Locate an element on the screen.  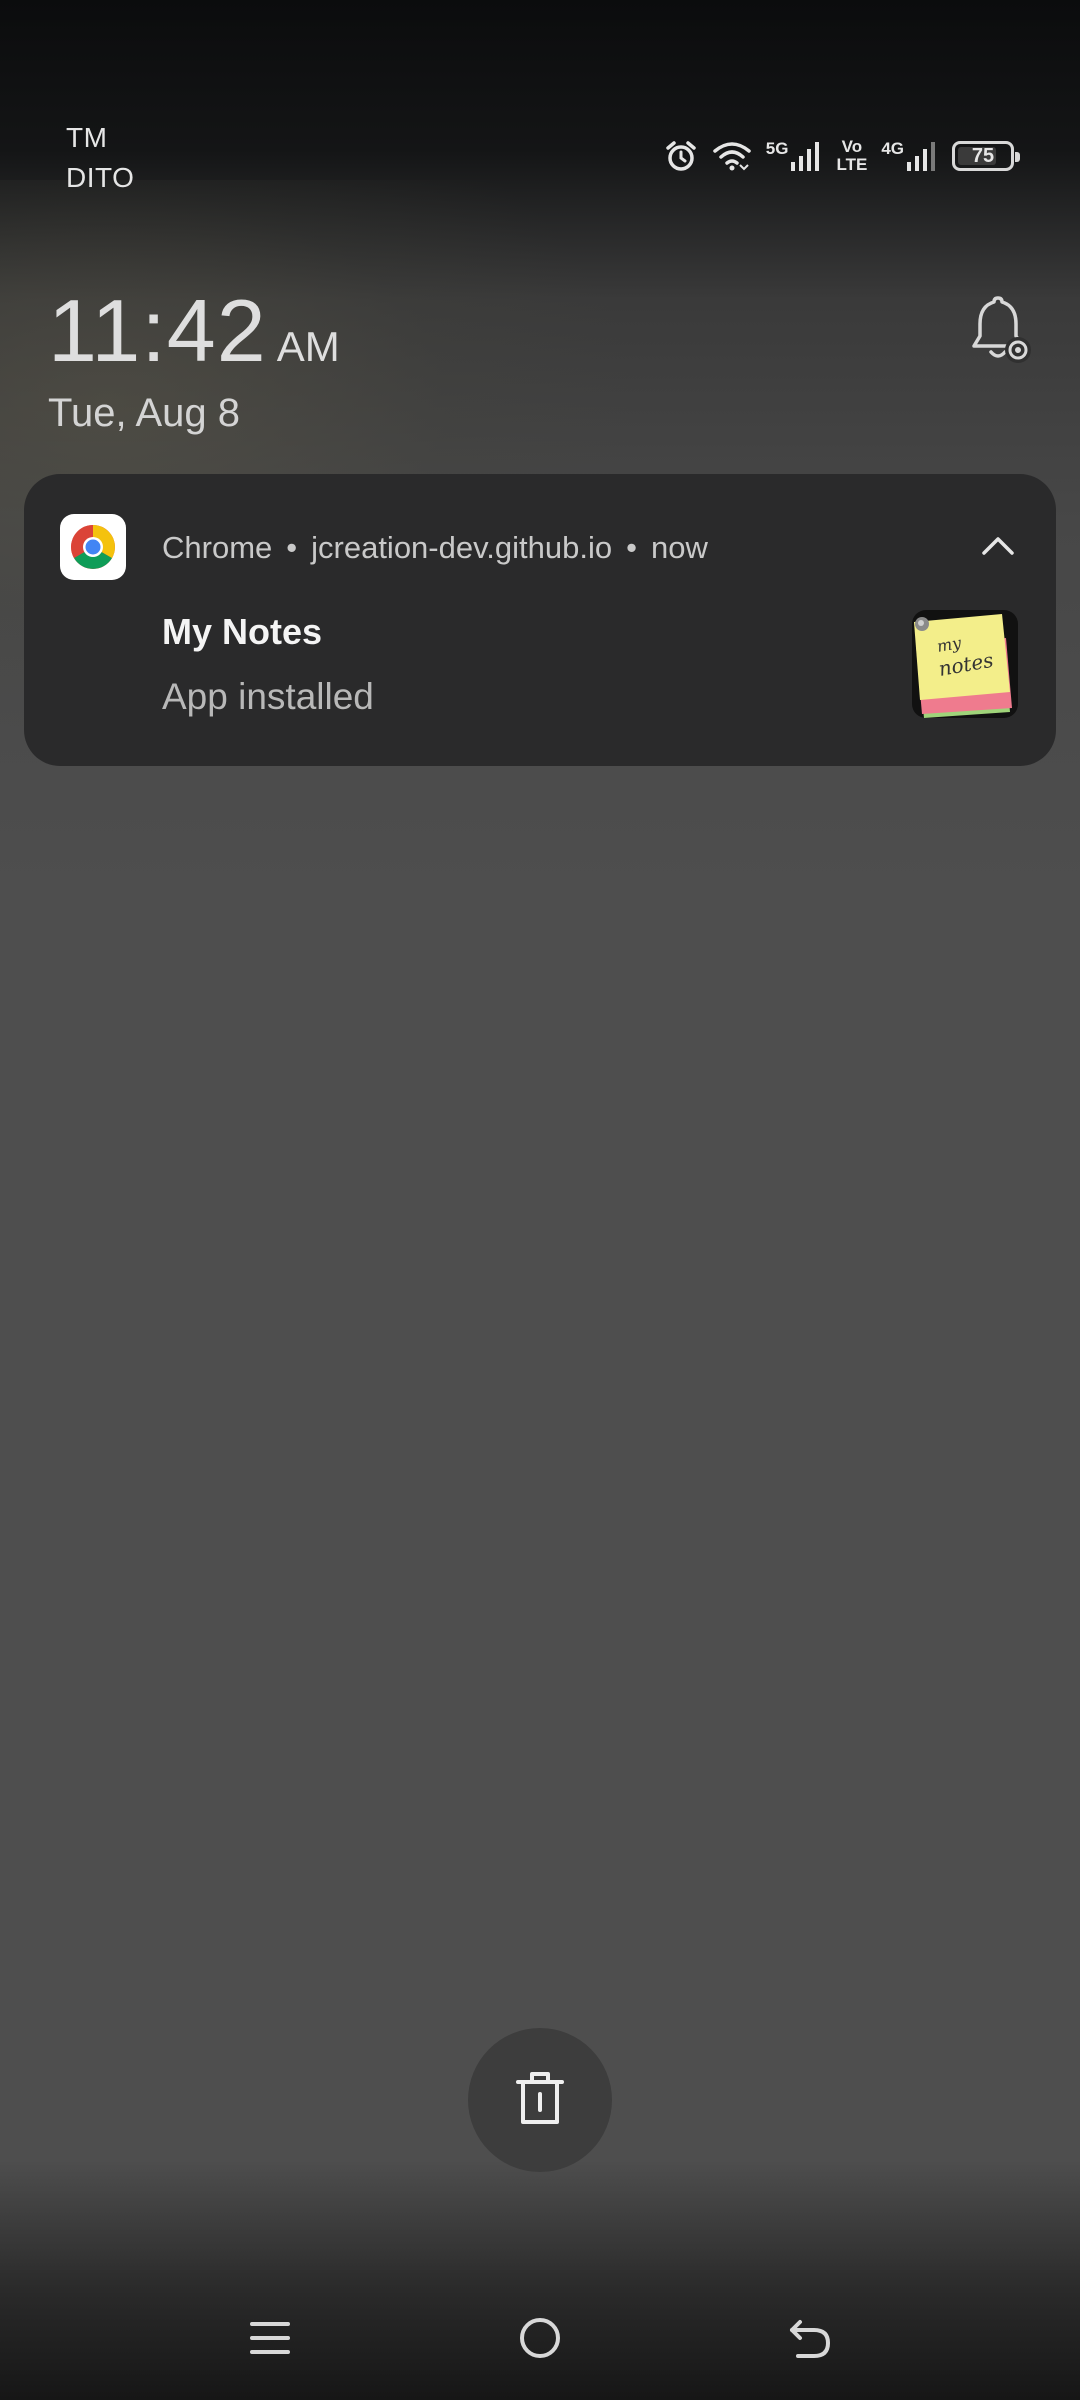
notification-header: Chrome • jcreation-dev.github.io • now is located at coordinates (435, 548).